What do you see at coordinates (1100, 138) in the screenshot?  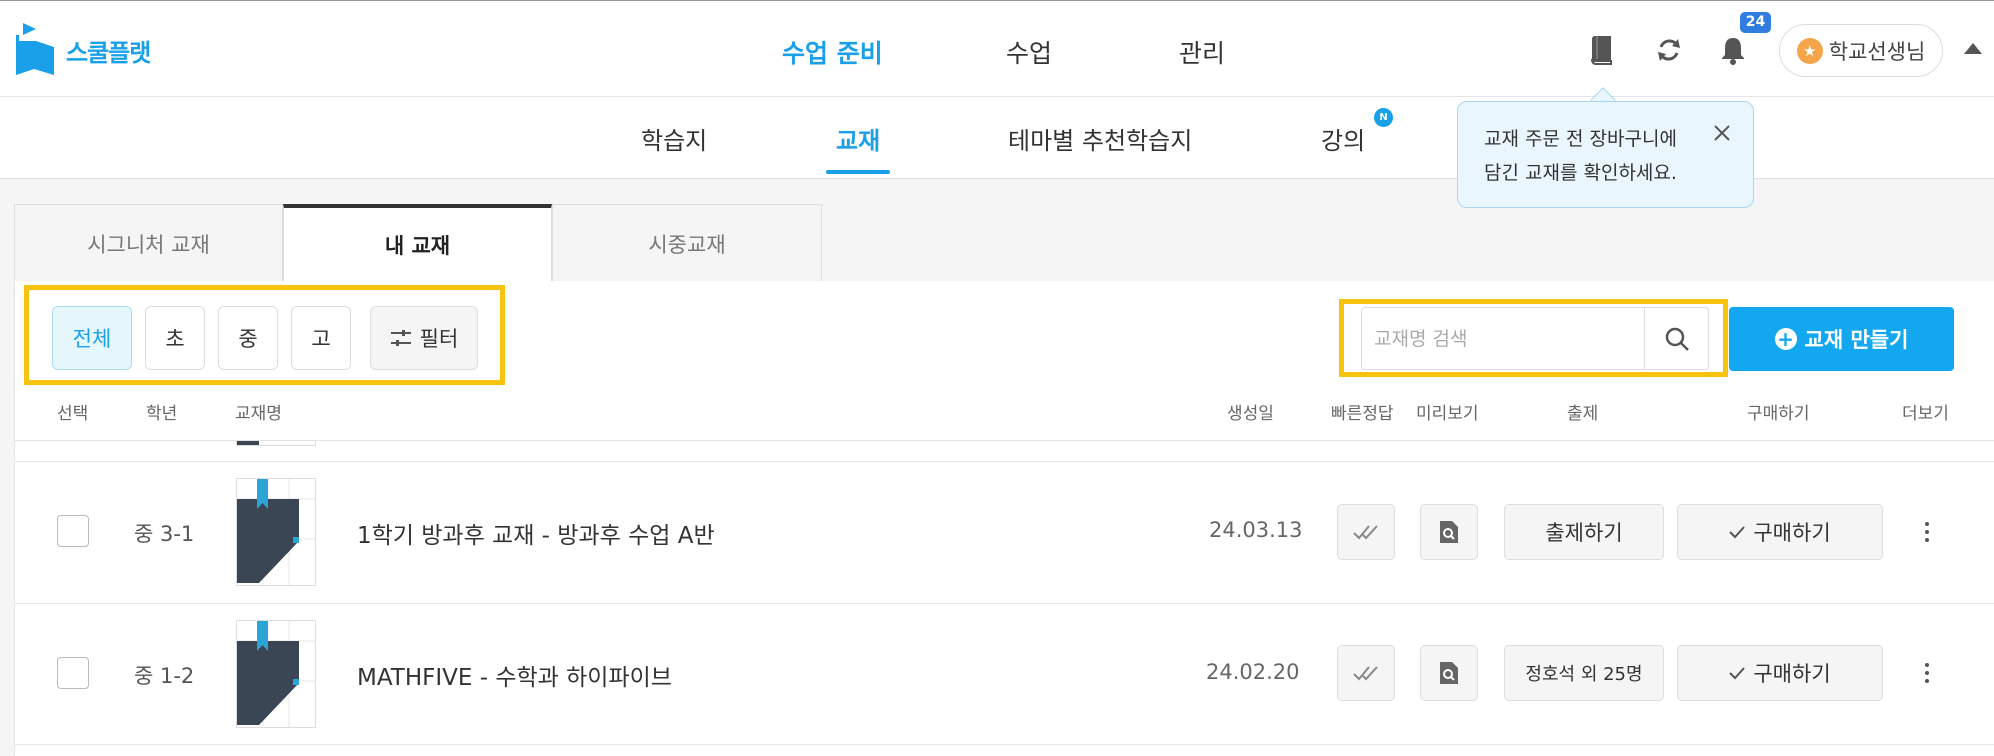 I see `sub-nav-theme-worksheets: 테마별 추천학습지` at bounding box center [1100, 138].